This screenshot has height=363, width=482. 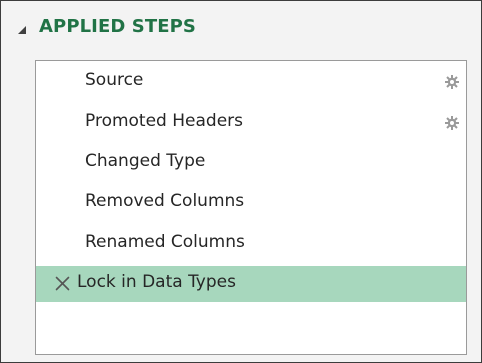 I want to click on step-lock-in-data-types: Lock in Data Types, so click(x=251, y=284).